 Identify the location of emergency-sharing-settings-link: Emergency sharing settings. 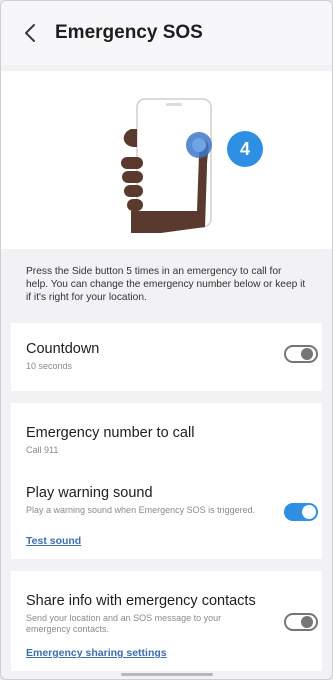
(96, 653).